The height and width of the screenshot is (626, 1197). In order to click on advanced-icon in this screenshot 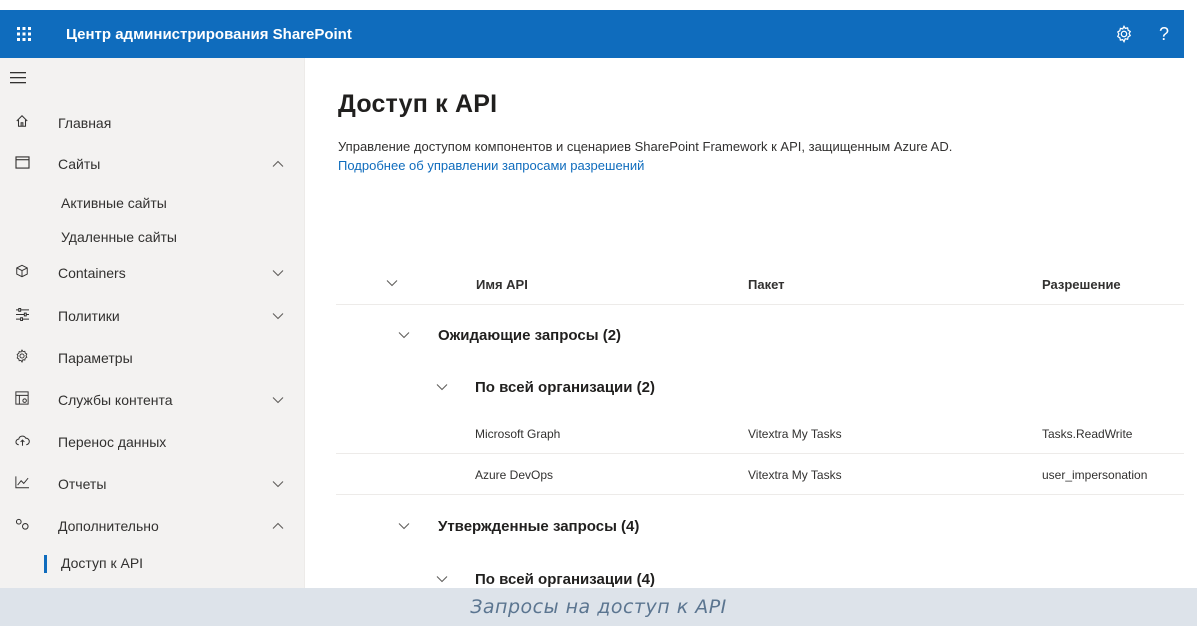, I will do `click(20, 526)`.